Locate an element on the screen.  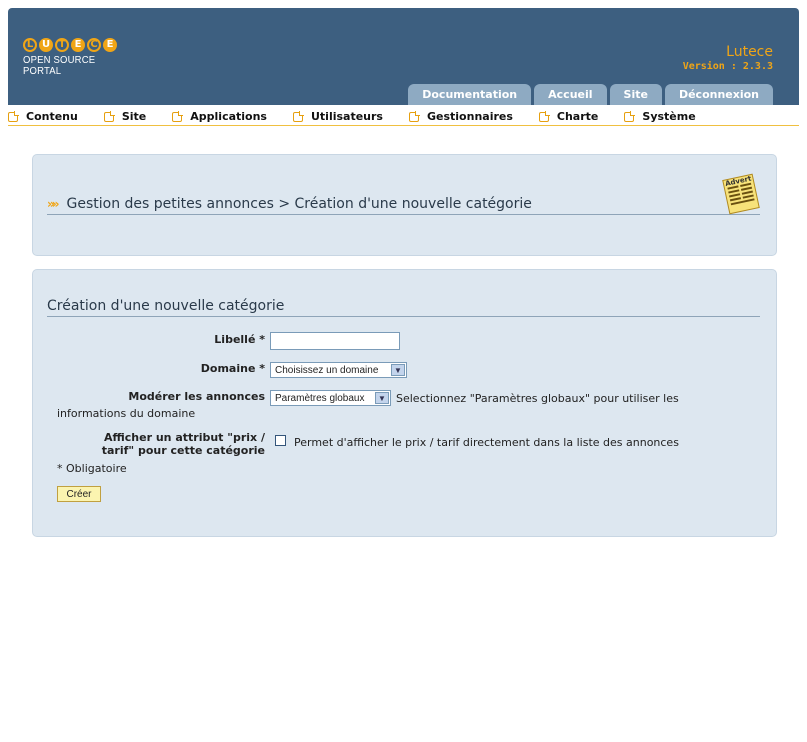
menu-item-label: Utilisateurs is located at coordinates (346, 116).